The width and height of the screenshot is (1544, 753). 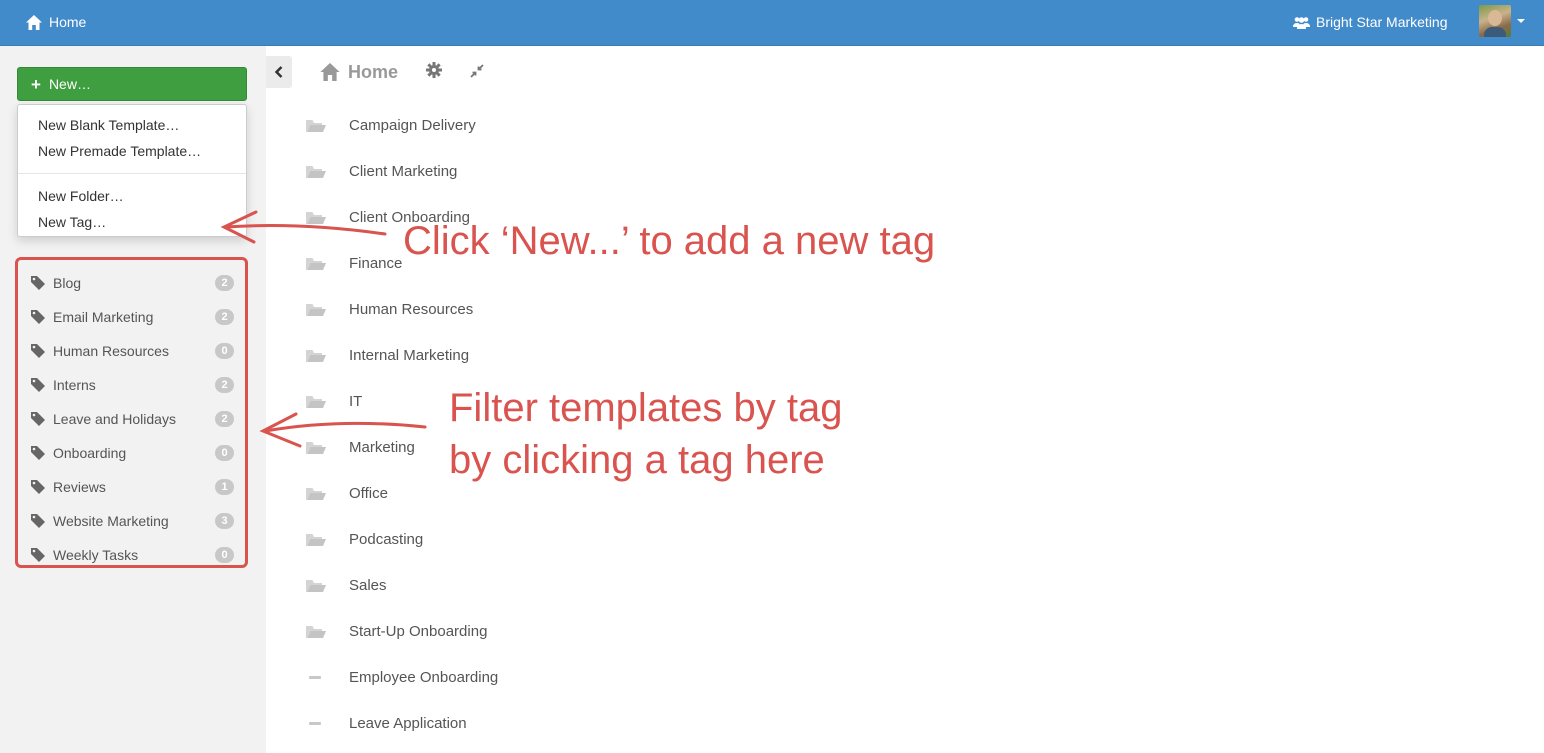 I want to click on tag-item-blog: Blog 2, so click(x=131, y=283).